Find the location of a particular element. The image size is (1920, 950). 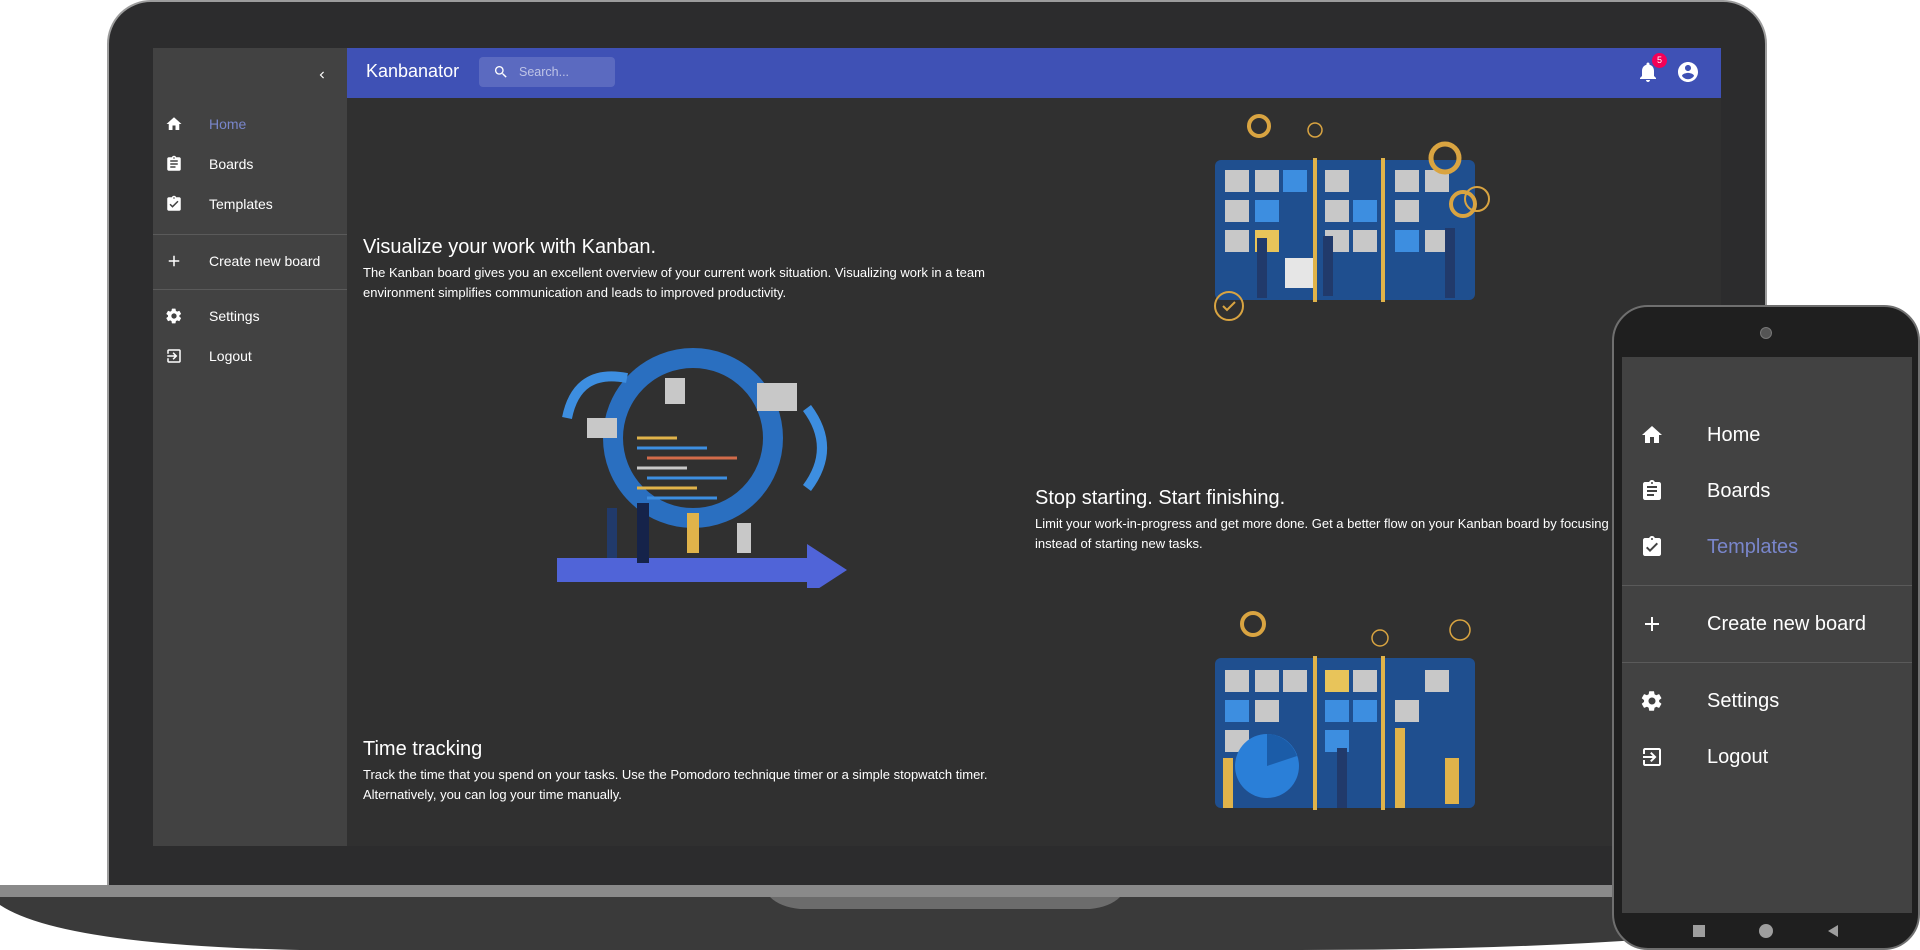

phone-item-logout: Logout is located at coordinates (1767, 757).